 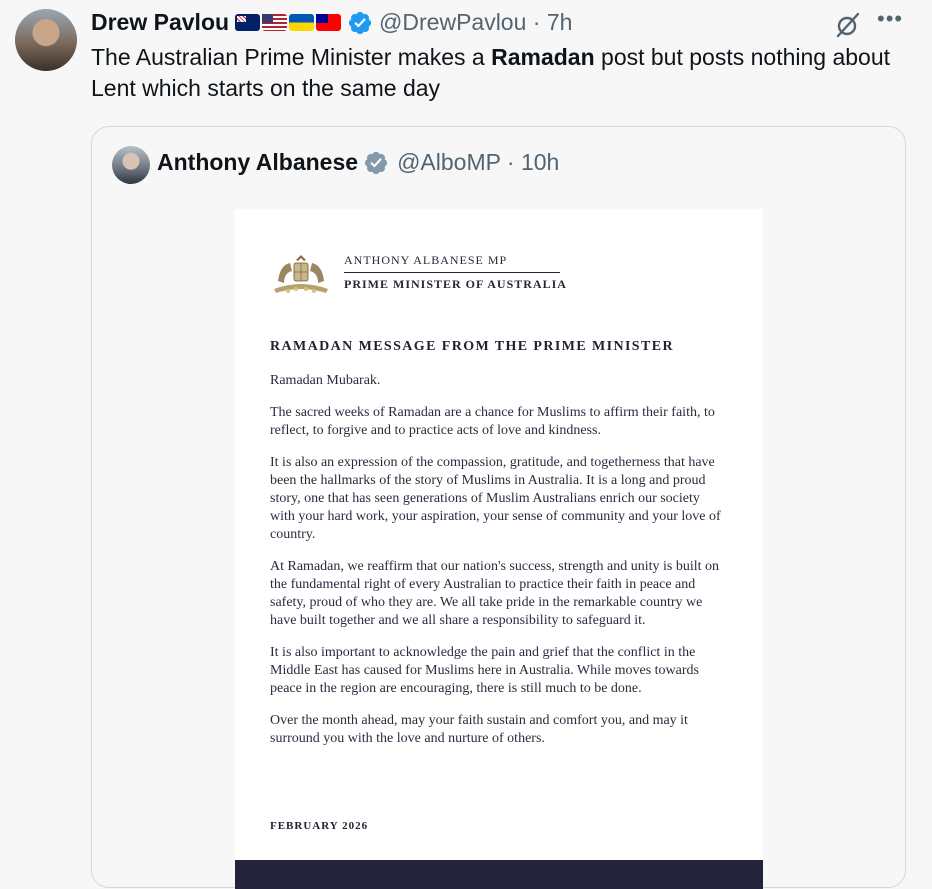 What do you see at coordinates (455, 284) in the screenshot?
I see `letterhead-title: PRIME MINISTER OF AUSTRALIA` at bounding box center [455, 284].